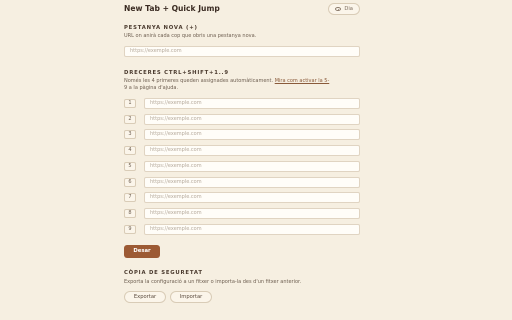 The width and height of the screenshot is (512, 320). I want to click on help-link: Mira com activar la 5-, so click(302, 81).